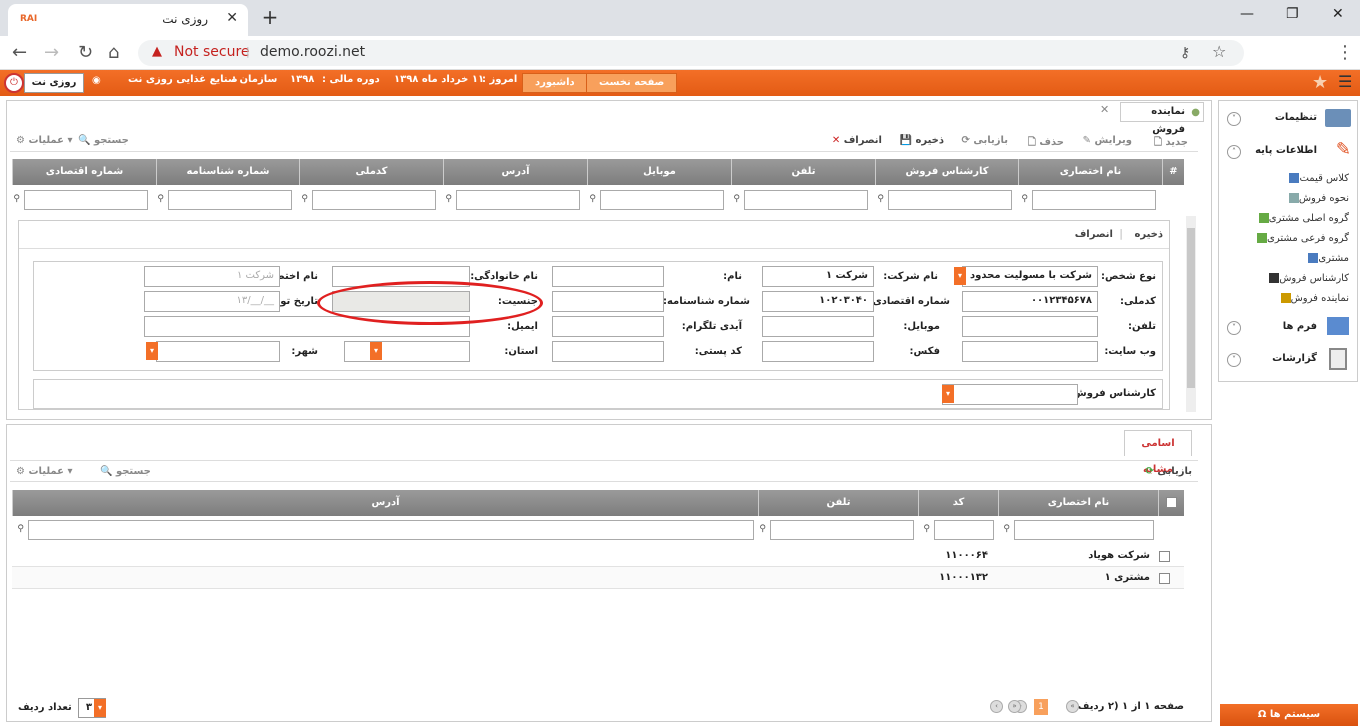 Image resolution: width=1360 pixels, height=728 pixels. I want to click on birth-date-field: __/__/۱۳, so click(212, 301).